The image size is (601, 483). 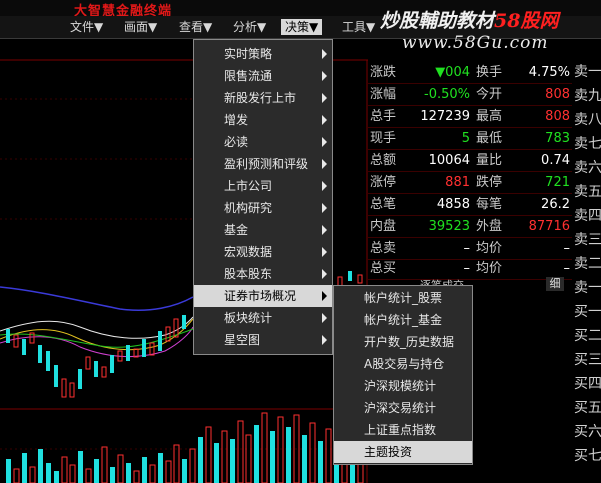 I want to click on order-book-label: 卖四, so click(x=587, y=216).